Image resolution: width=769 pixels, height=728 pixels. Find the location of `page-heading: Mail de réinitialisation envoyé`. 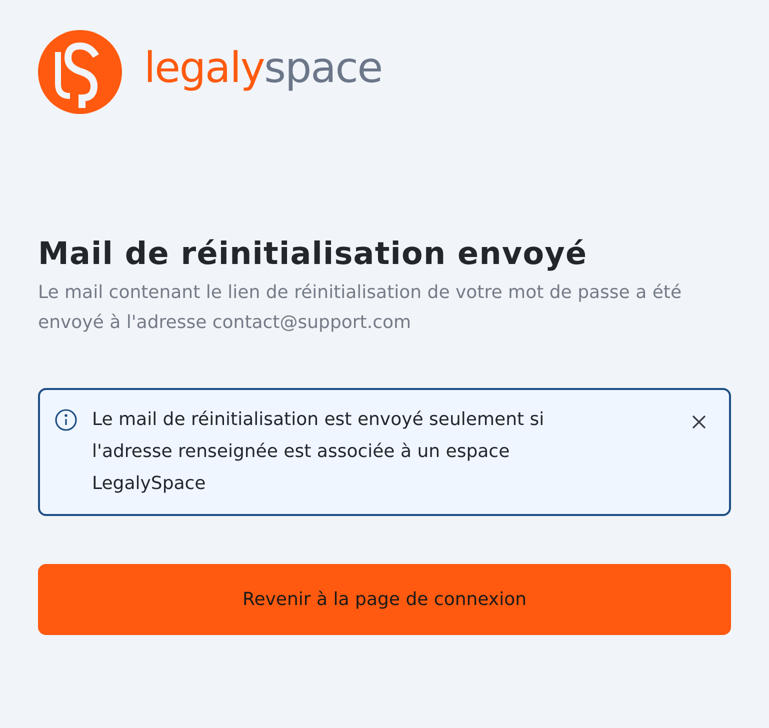

page-heading: Mail de réinitialisation envoyé is located at coordinates (313, 254).